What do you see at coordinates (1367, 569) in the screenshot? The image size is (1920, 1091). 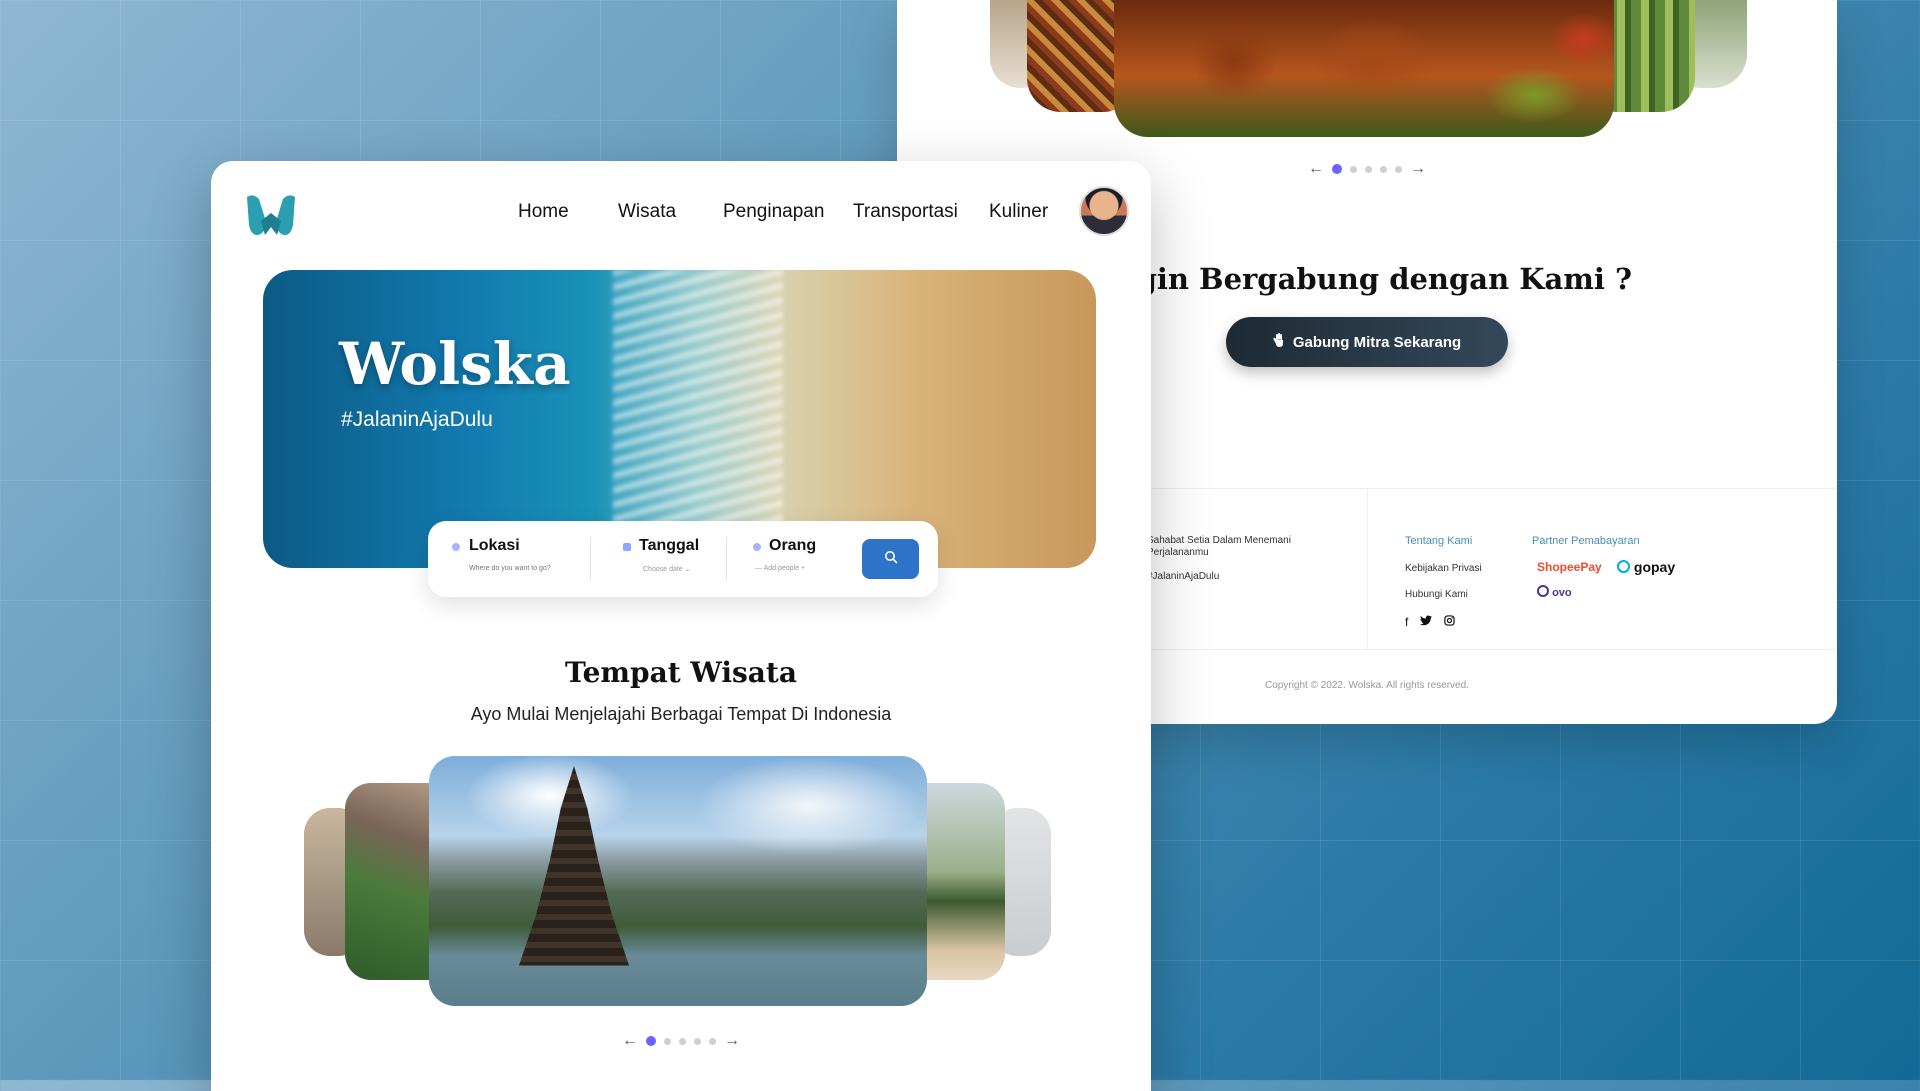 I see `footer-divider` at bounding box center [1367, 569].